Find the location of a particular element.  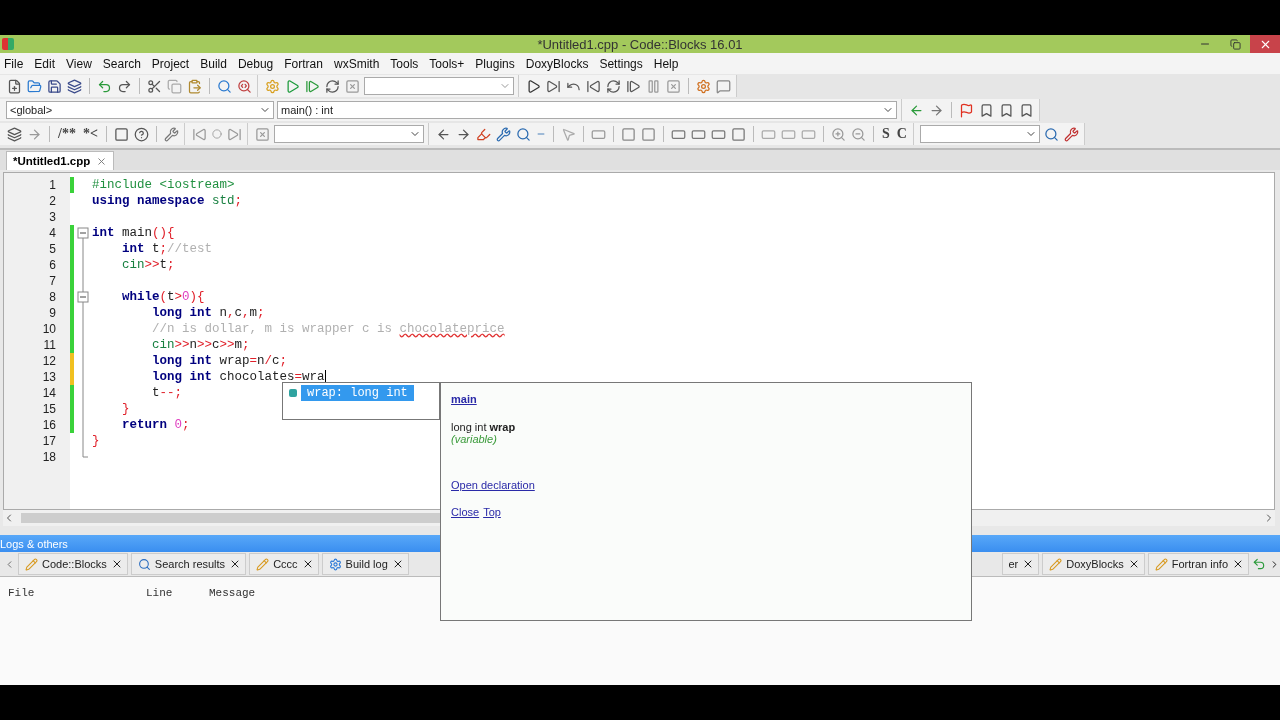

tab-label: Build log is located at coordinates (366, 564).